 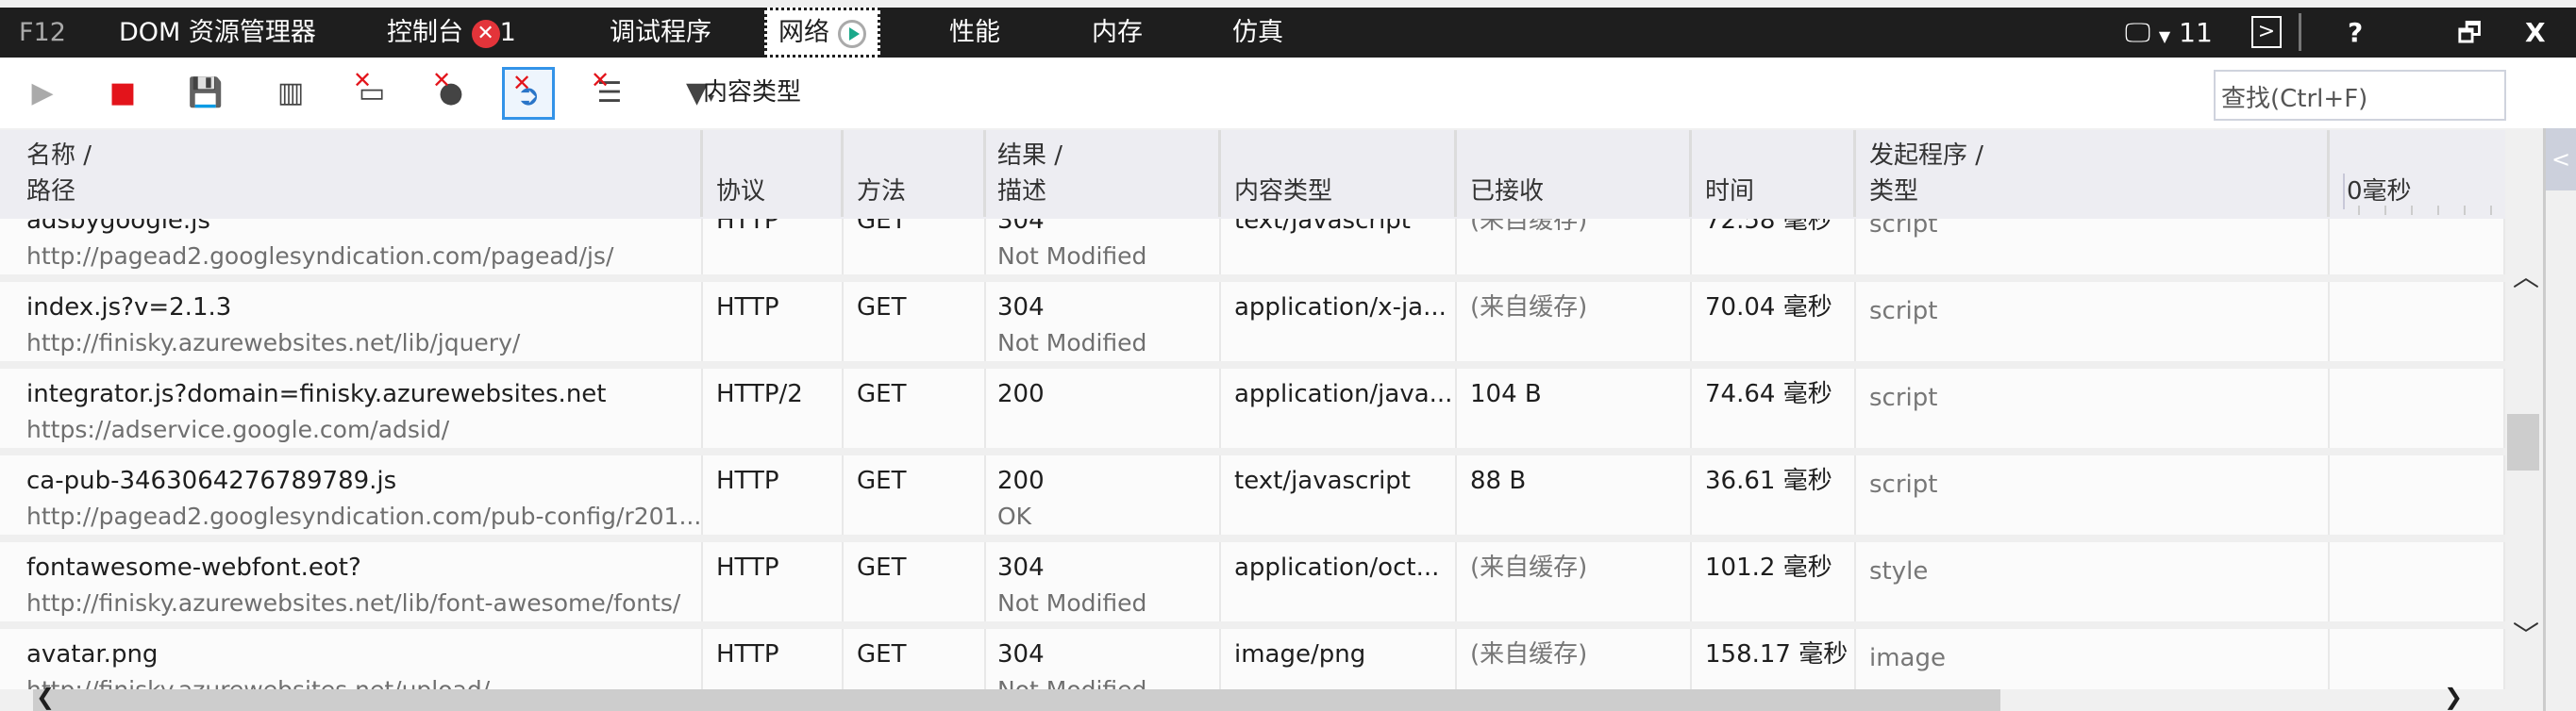 What do you see at coordinates (1117, 33) in the screenshot?
I see `tab-memory: 内存` at bounding box center [1117, 33].